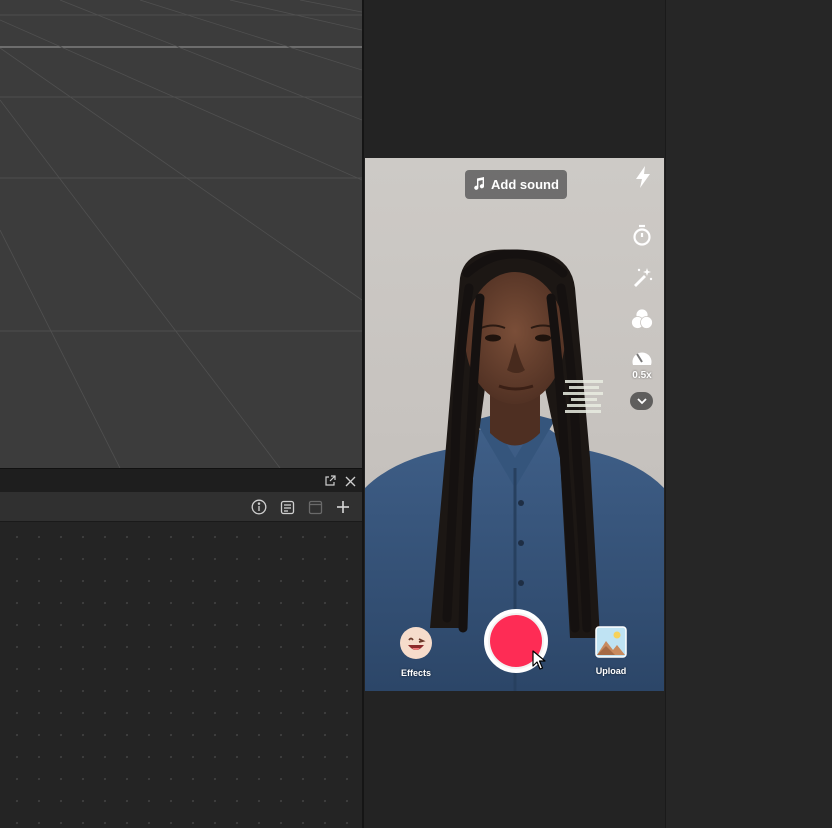 This screenshot has width=832, height=828. I want to click on flash-button, so click(643, 179).